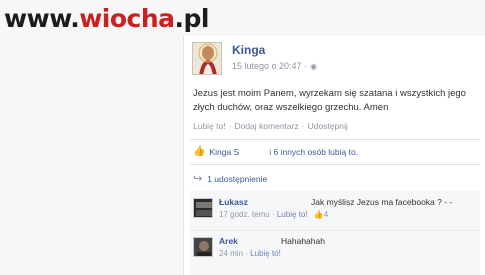  What do you see at coordinates (207, 58) in the screenshot?
I see `author-avatar` at bounding box center [207, 58].